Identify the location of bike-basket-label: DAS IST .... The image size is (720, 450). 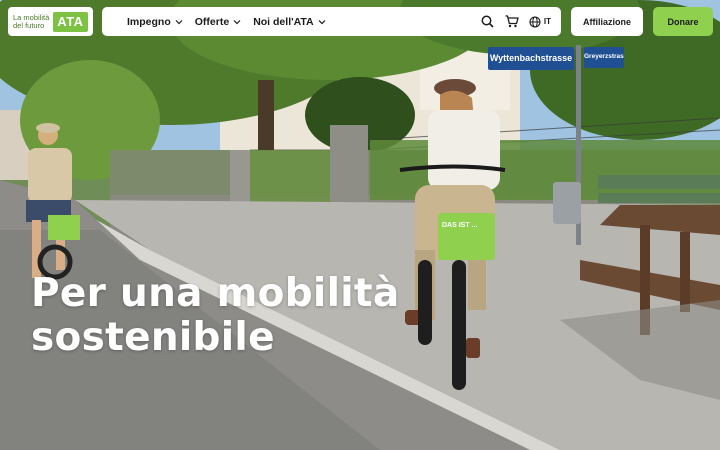
(460, 225).